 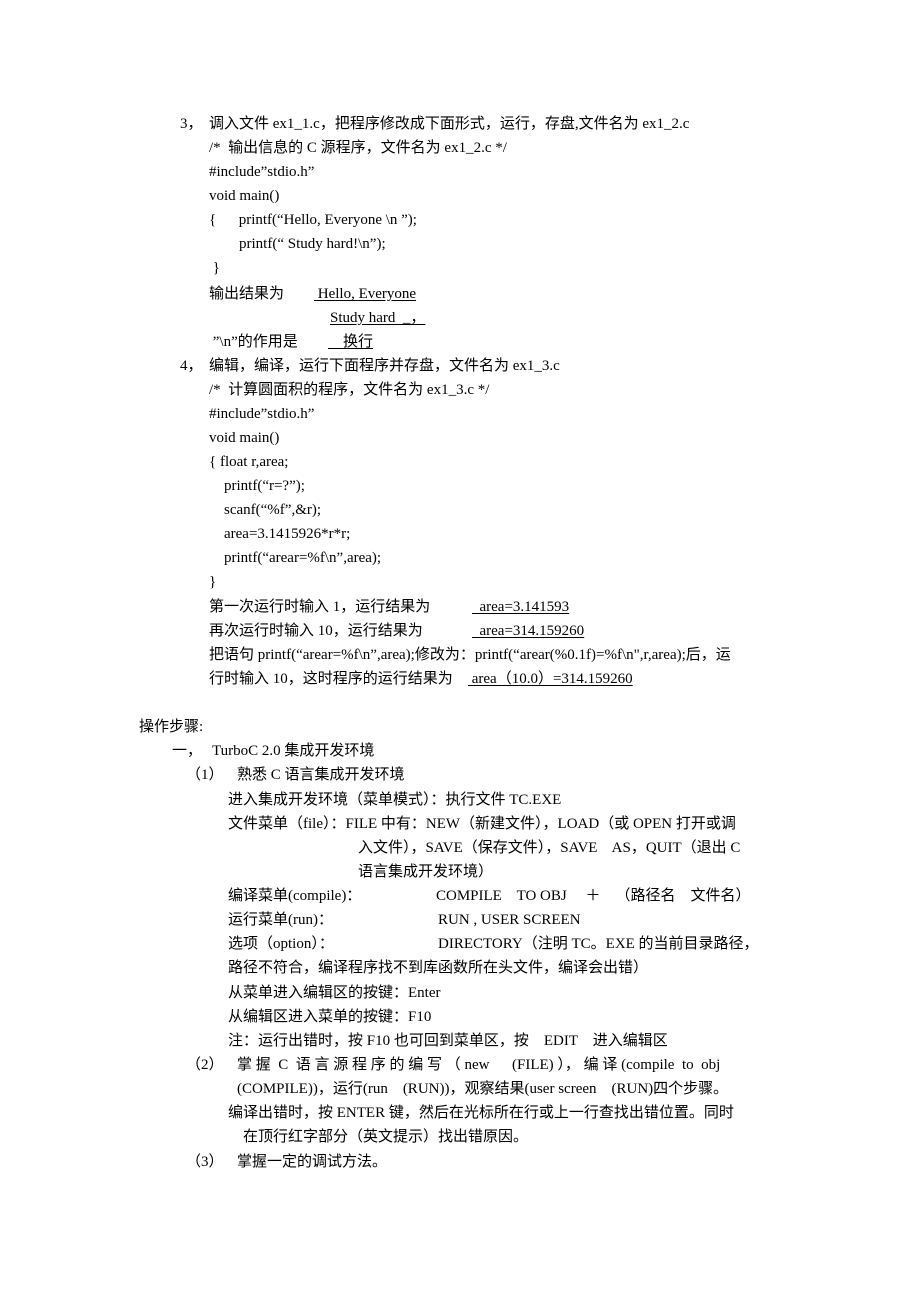 What do you see at coordinates (249, 462) in the screenshot?
I see `code-line: { float r,area;` at bounding box center [249, 462].